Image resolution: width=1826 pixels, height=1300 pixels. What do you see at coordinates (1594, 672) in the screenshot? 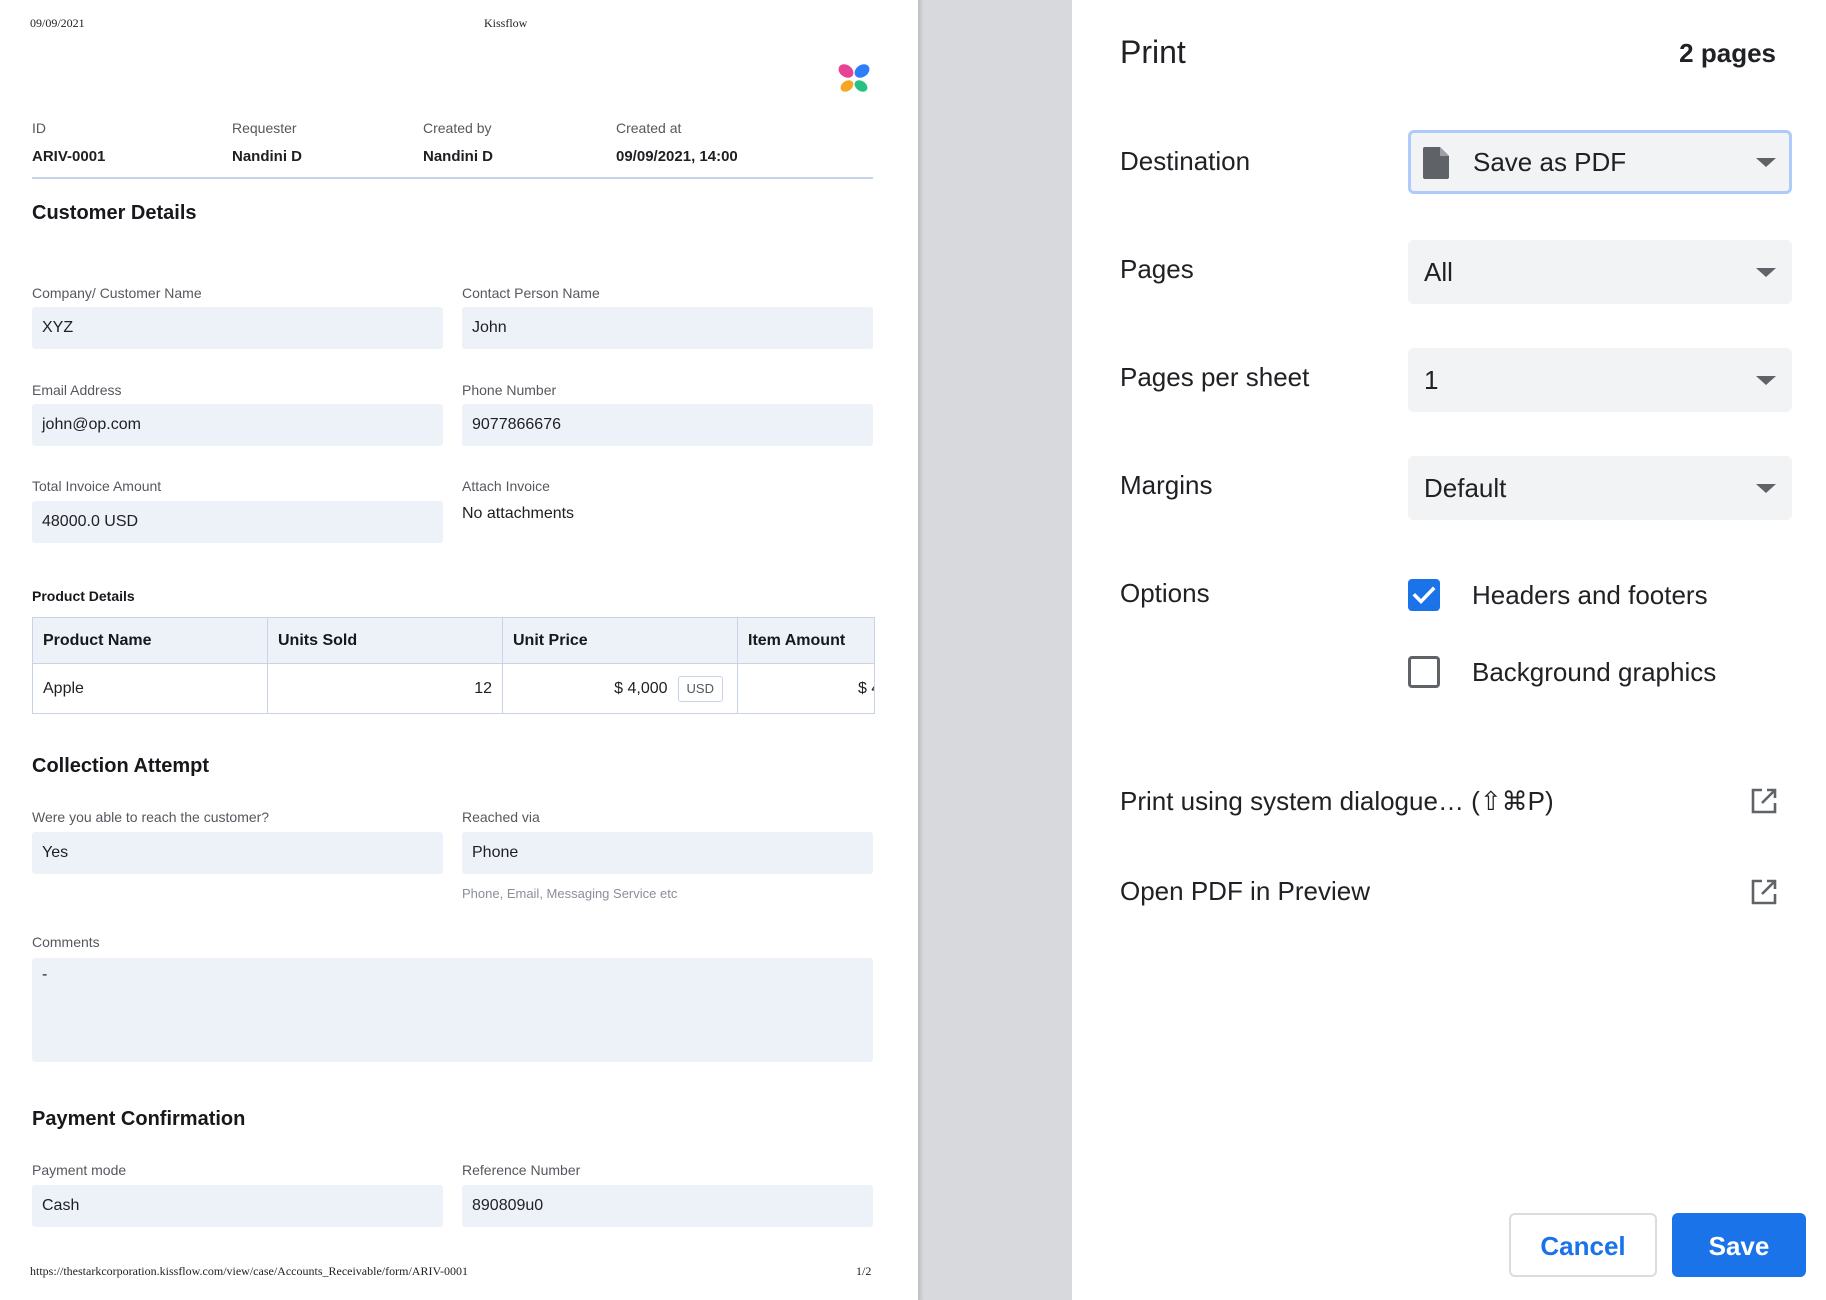
I see `background-graphics-label: Background graphics` at bounding box center [1594, 672].